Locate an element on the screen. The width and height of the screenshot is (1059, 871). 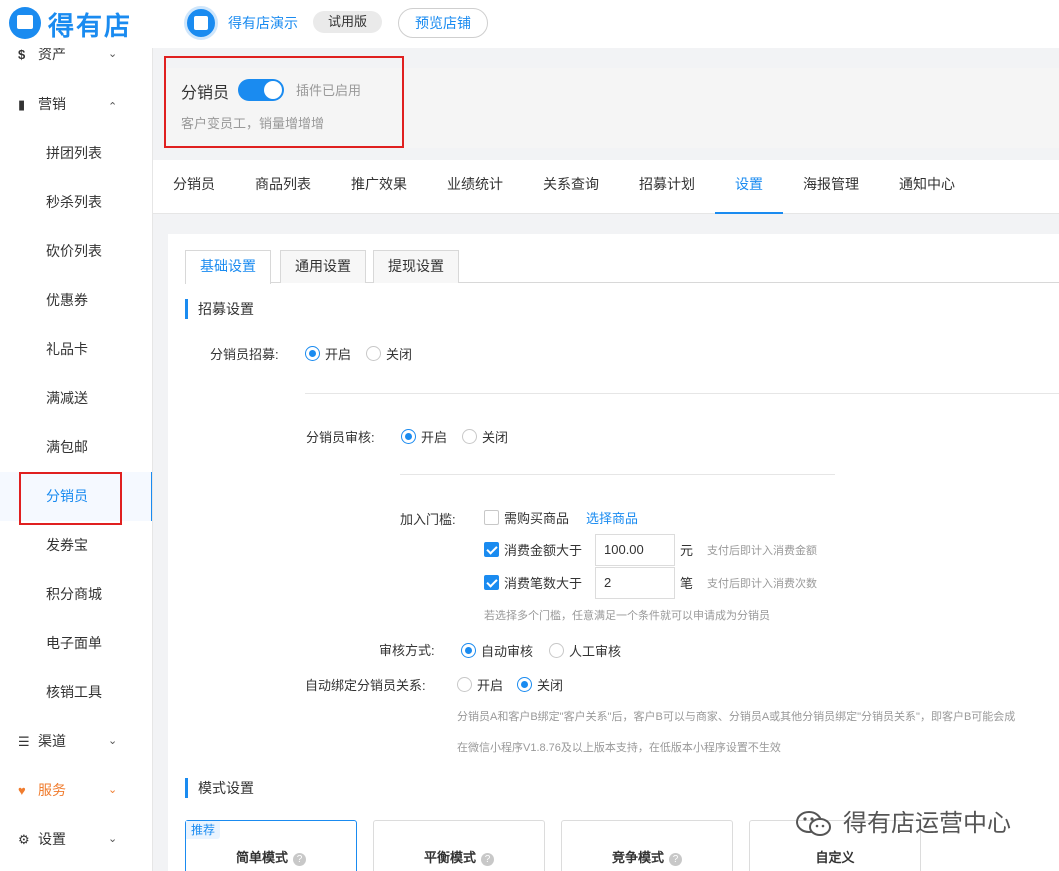
section-mode-title: 模式设置 is located at coordinates (219, 788).